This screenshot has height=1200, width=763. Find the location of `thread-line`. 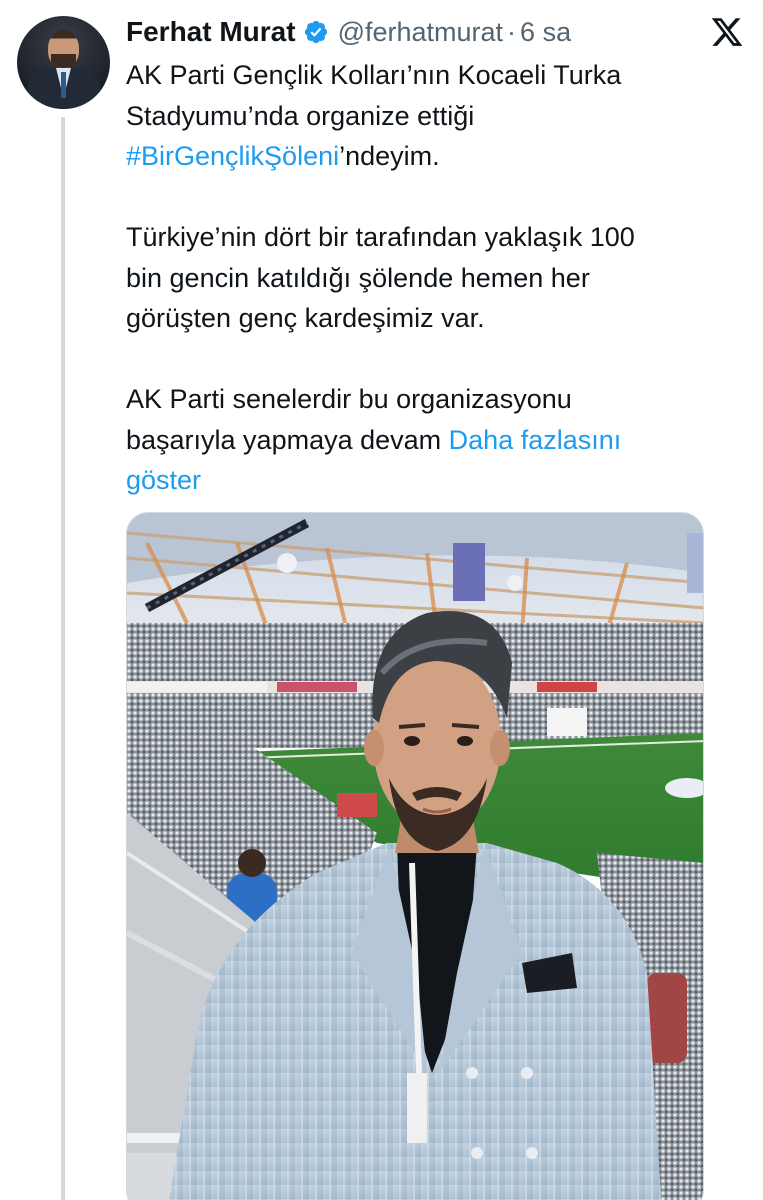

thread-line is located at coordinates (63, 658).